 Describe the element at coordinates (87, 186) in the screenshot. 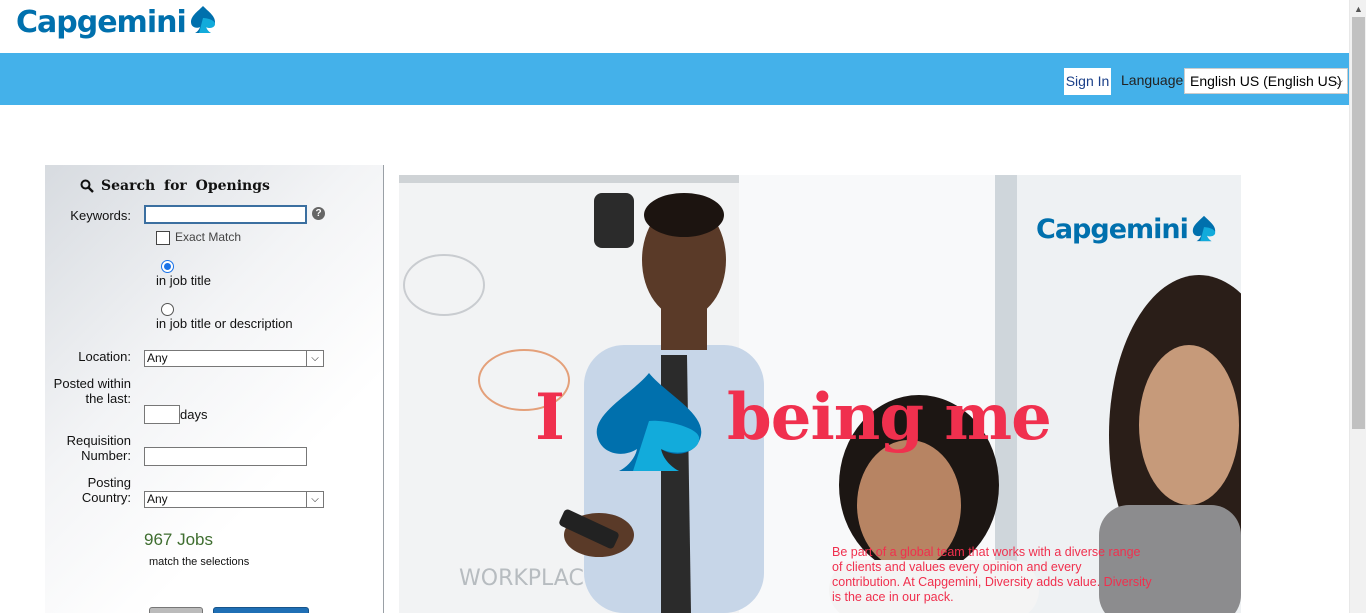

I see `search-icon` at that location.